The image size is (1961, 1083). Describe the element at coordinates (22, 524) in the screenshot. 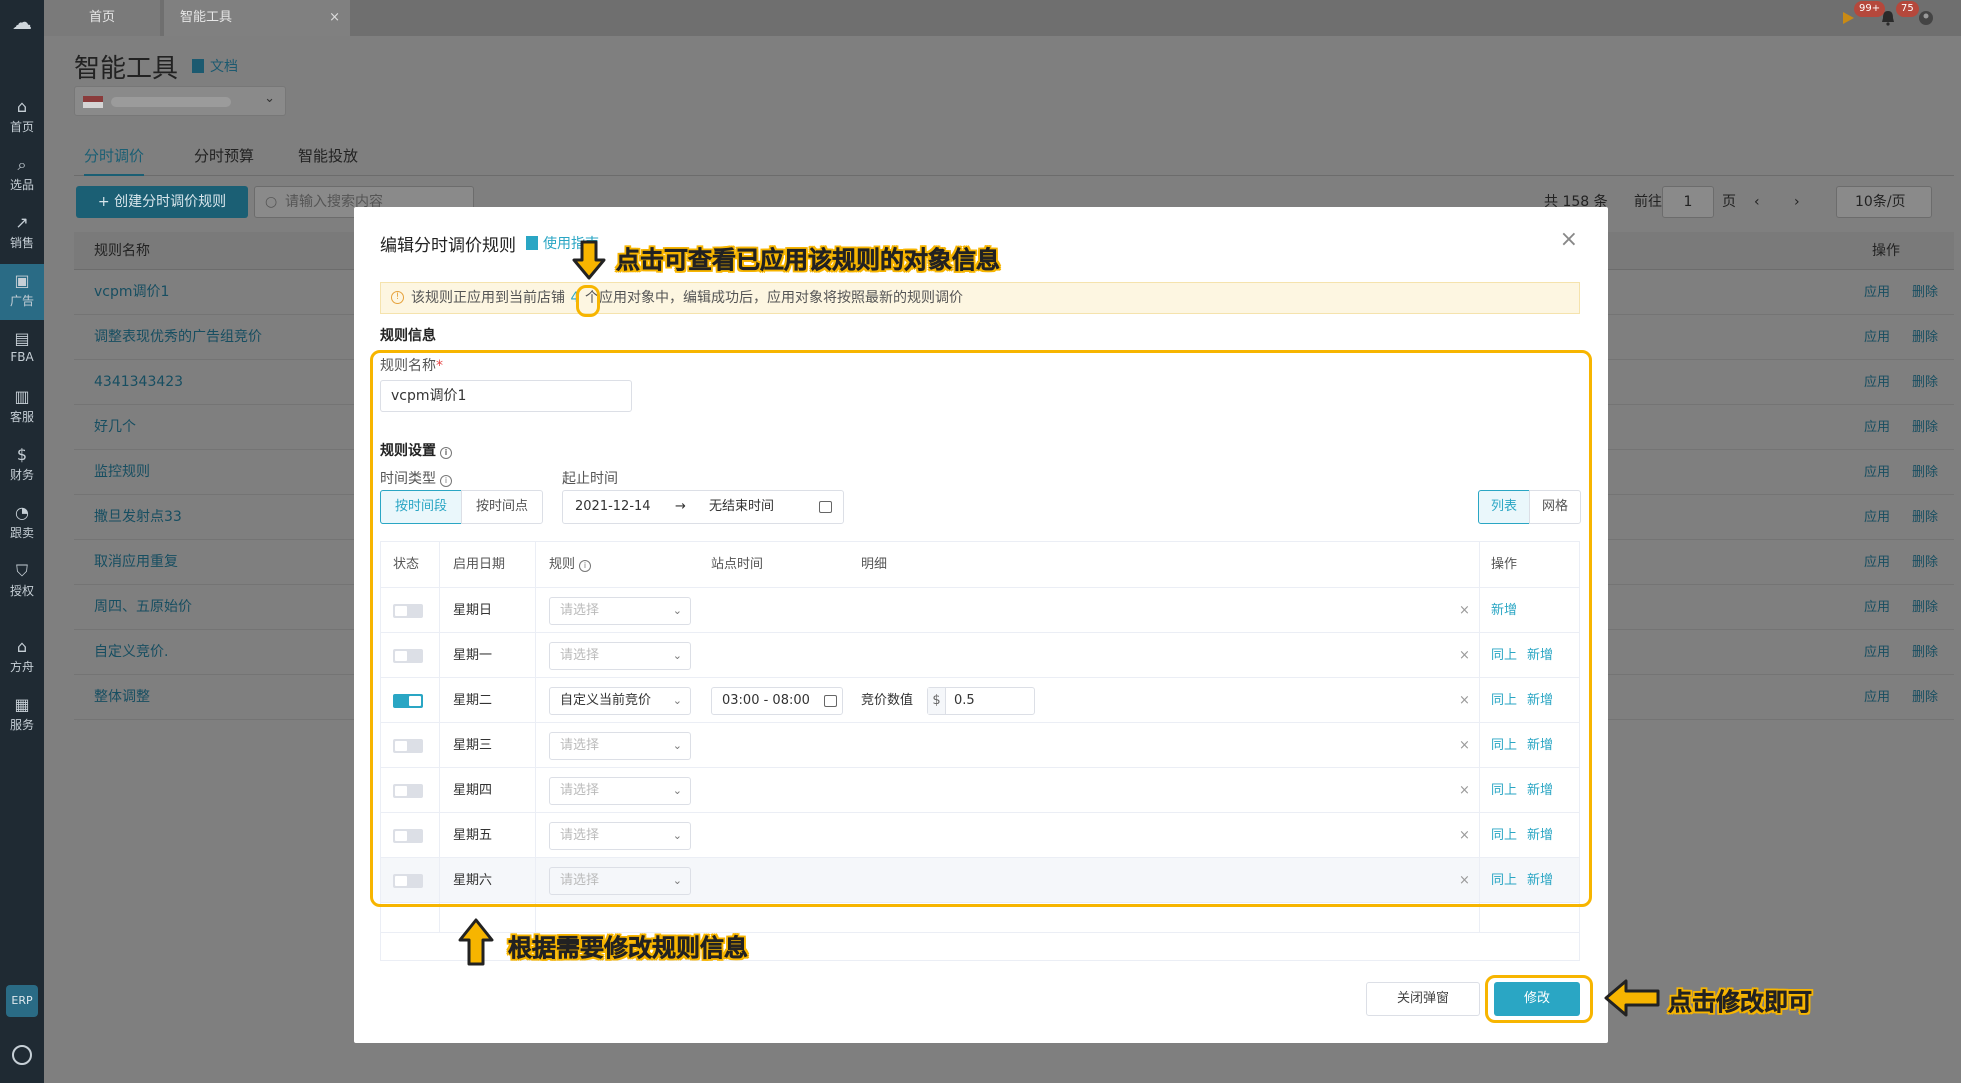

I see `sidebar-item-7: ◔ 跟卖` at that location.